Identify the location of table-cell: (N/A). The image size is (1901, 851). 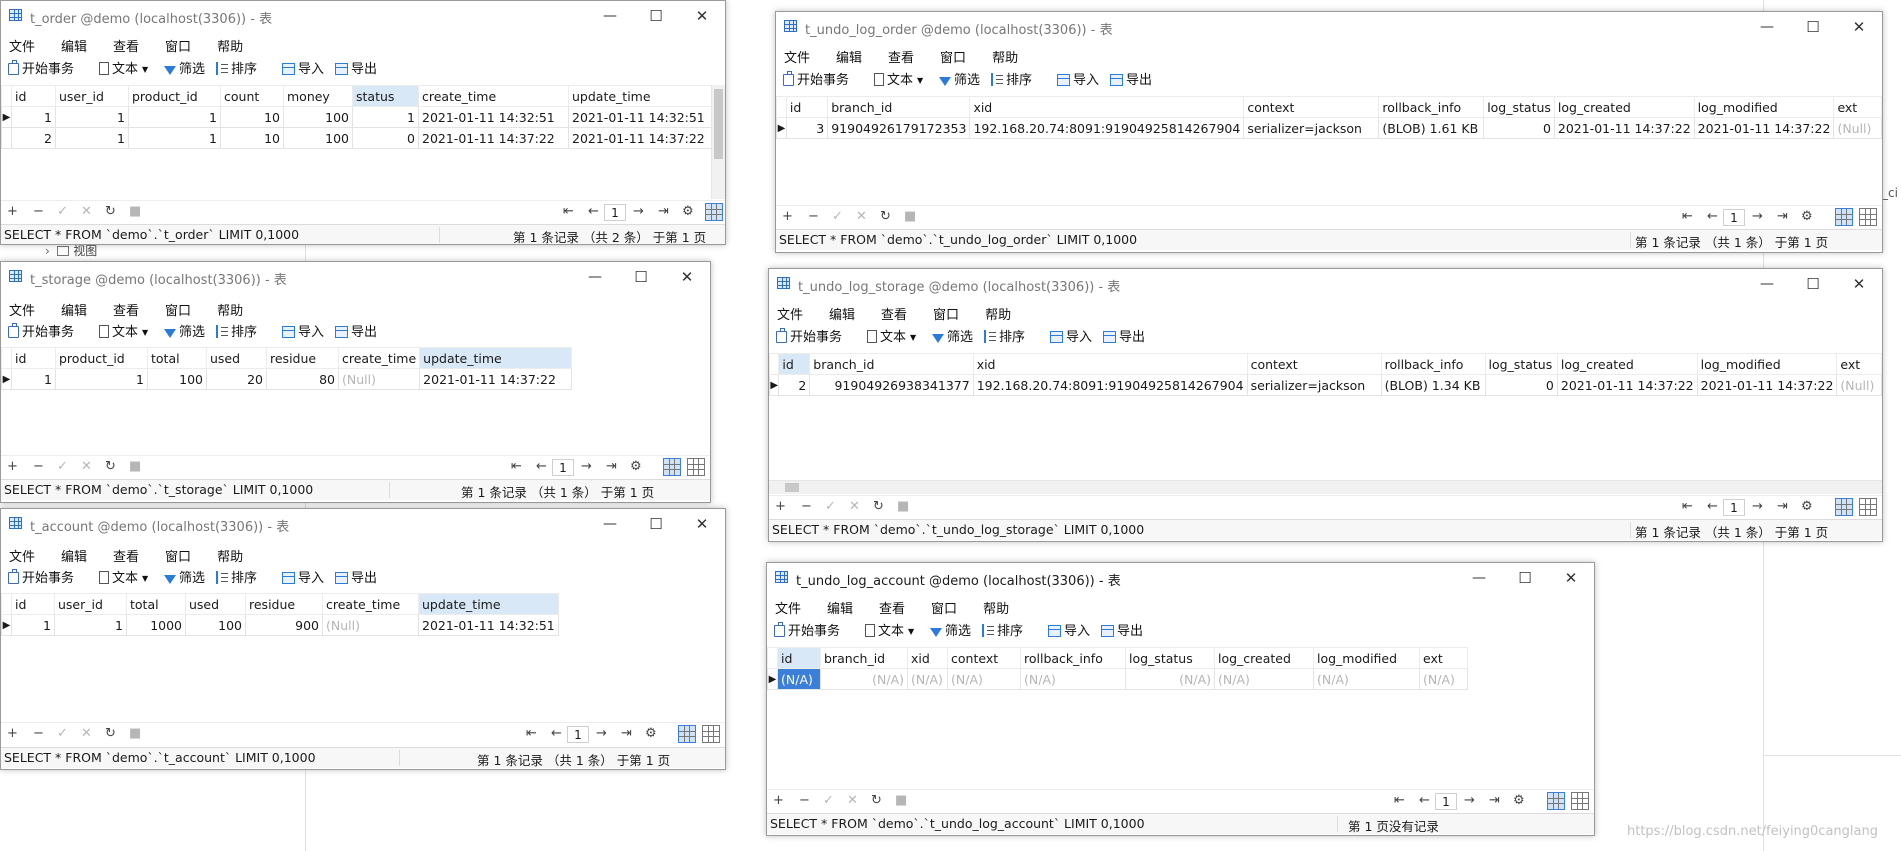
(864, 679).